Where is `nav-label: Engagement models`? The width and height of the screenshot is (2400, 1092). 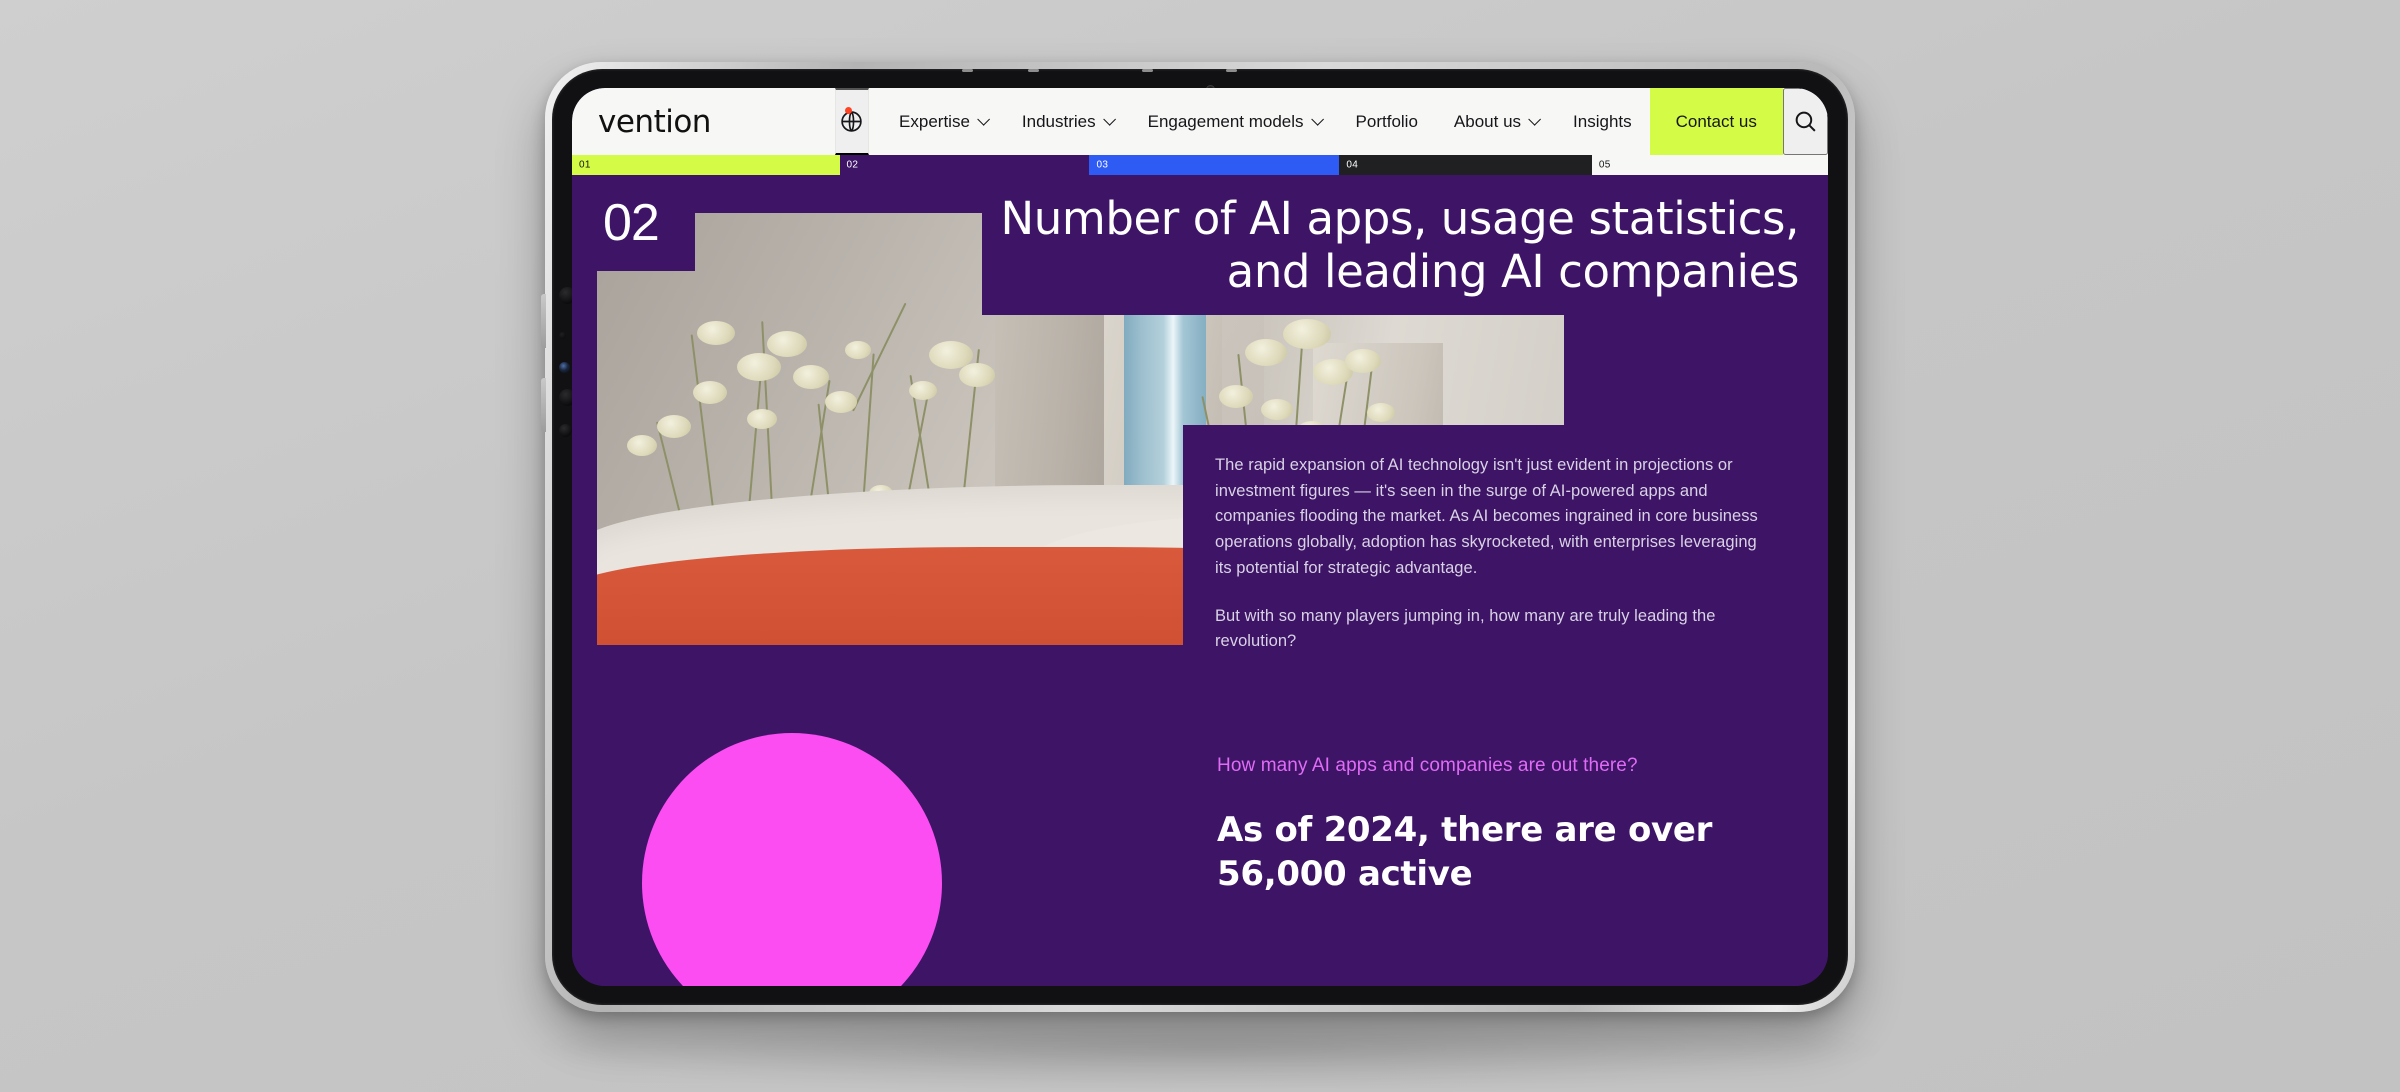
nav-label: Engagement models is located at coordinates (1225, 121).